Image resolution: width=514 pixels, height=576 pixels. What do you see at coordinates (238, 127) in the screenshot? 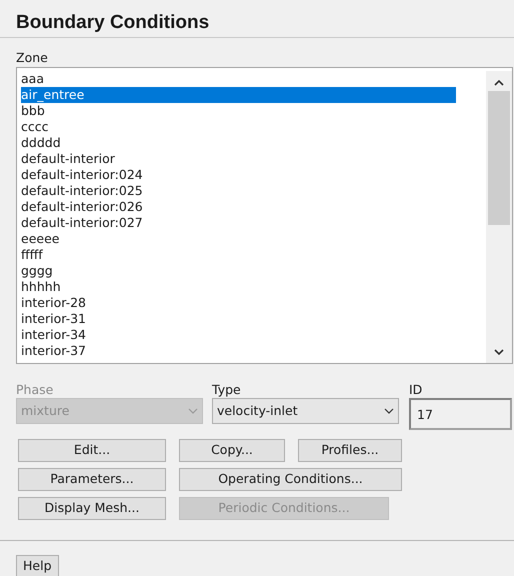
I see `zone-list-item: cccc` at bounding box center [238, 127].